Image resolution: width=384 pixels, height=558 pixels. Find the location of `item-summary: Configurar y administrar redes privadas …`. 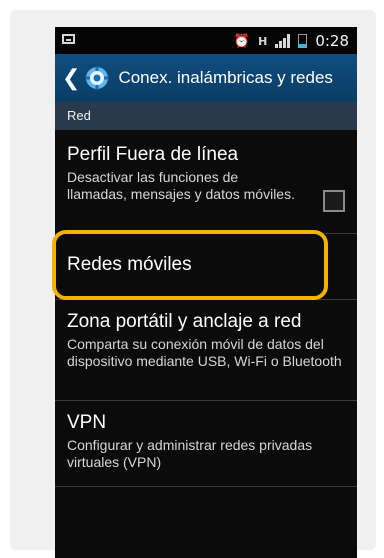

item-summary: Configurar y administrar redes privadas … is located at coordinates (190, 453).